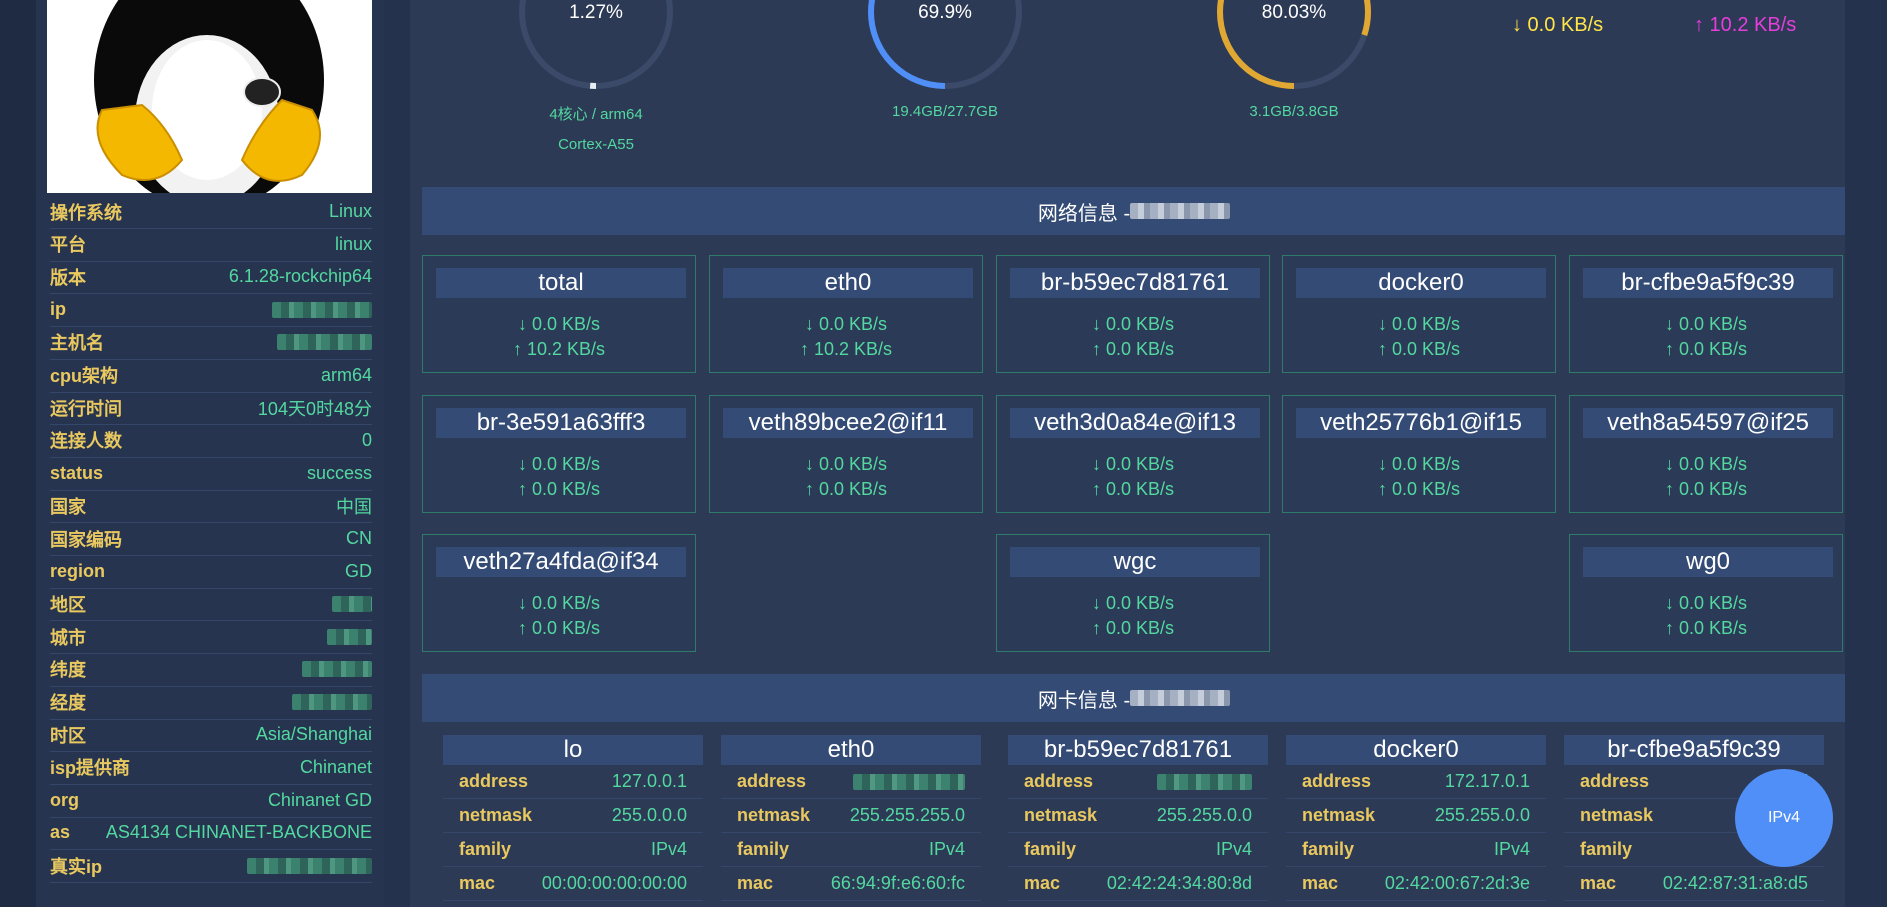 The width and height of the screenshot is (1887, 907). Describe the element at coordinates (1784, 818) in the screenshot. I see `ipv4-toggle-button: IPv4` at that location.